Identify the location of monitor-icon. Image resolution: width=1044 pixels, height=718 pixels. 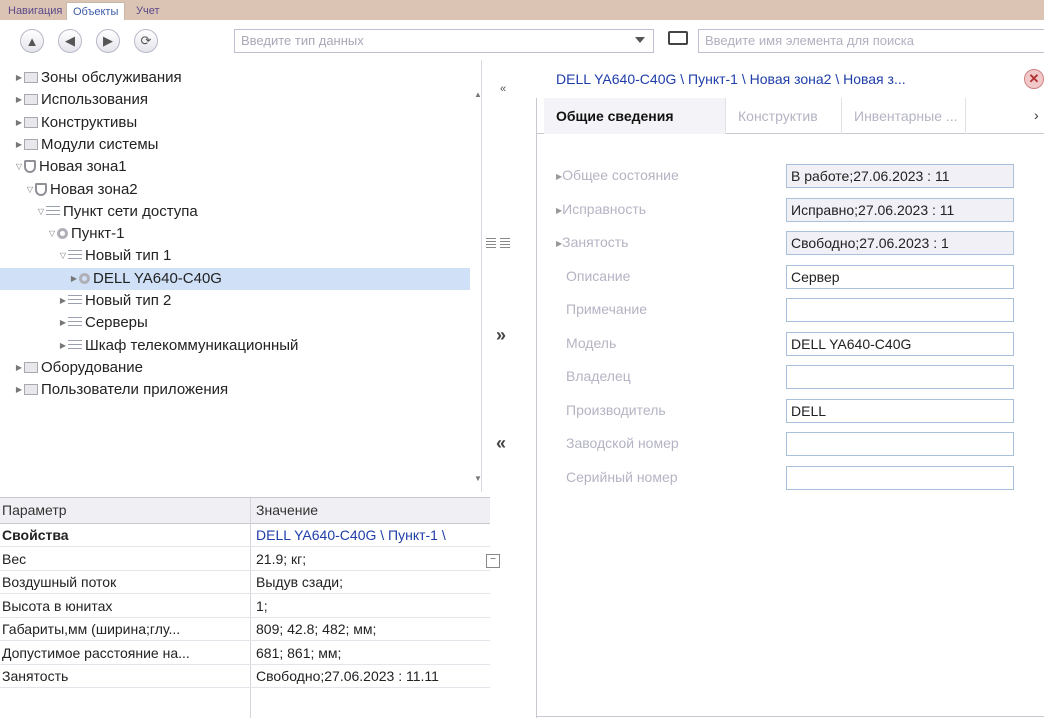
(678, 38).